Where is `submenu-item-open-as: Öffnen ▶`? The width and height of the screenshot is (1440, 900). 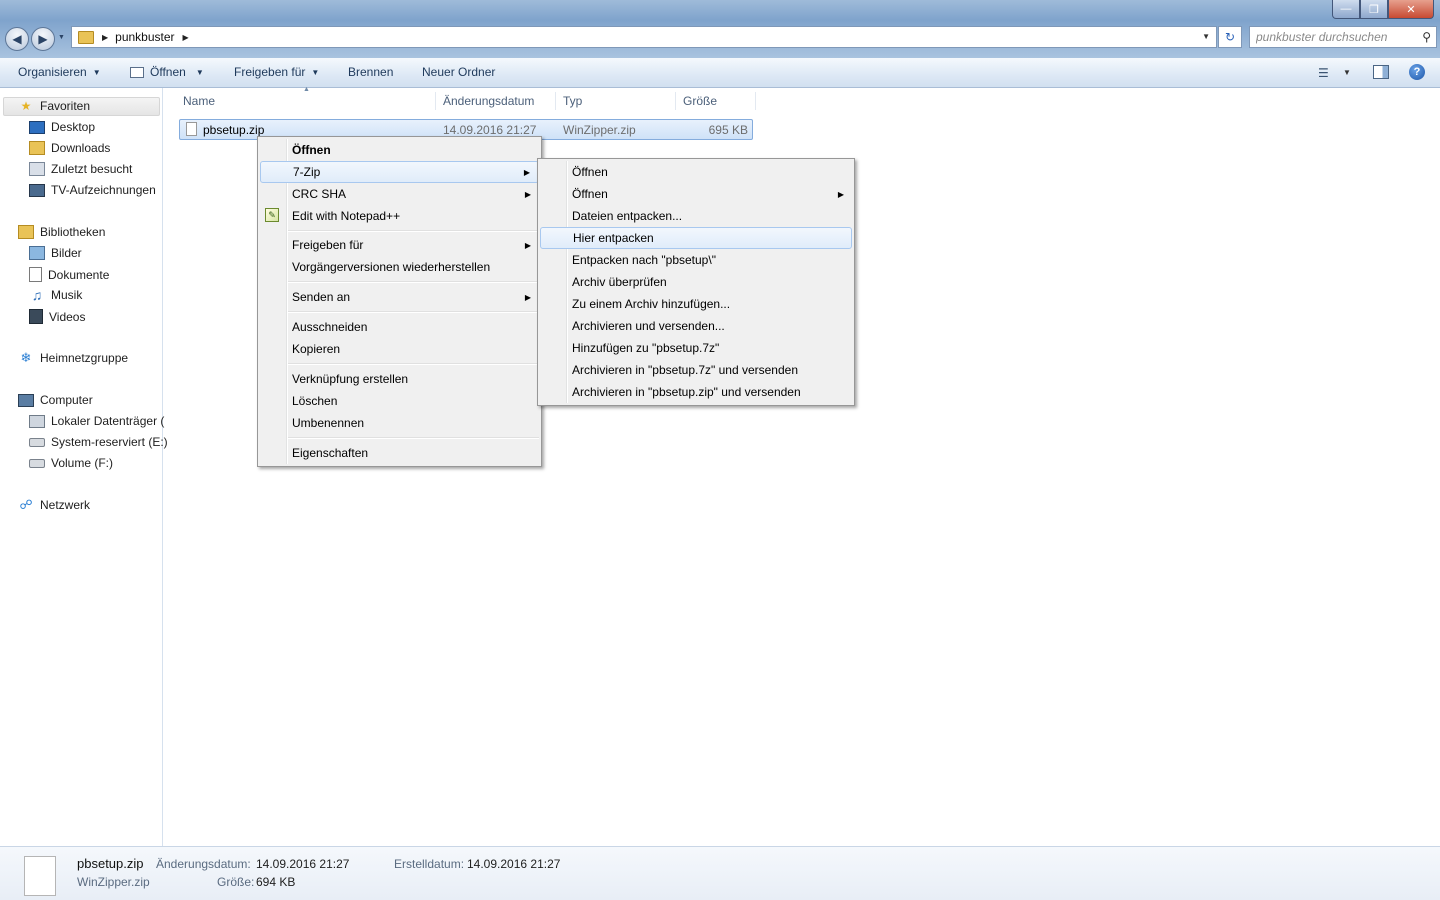 submenu-item-open-as: Öffnen ▶ is located at coordinates (696, 194).